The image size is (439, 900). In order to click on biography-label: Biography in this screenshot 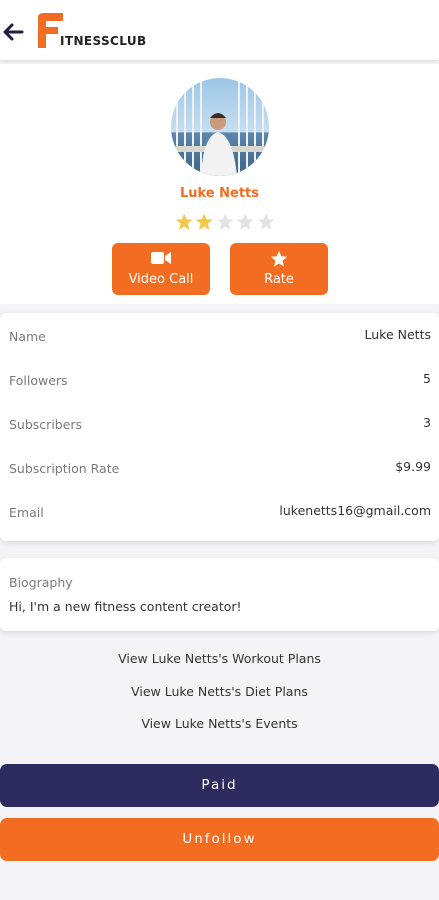, I will do `click(41, 582)`.